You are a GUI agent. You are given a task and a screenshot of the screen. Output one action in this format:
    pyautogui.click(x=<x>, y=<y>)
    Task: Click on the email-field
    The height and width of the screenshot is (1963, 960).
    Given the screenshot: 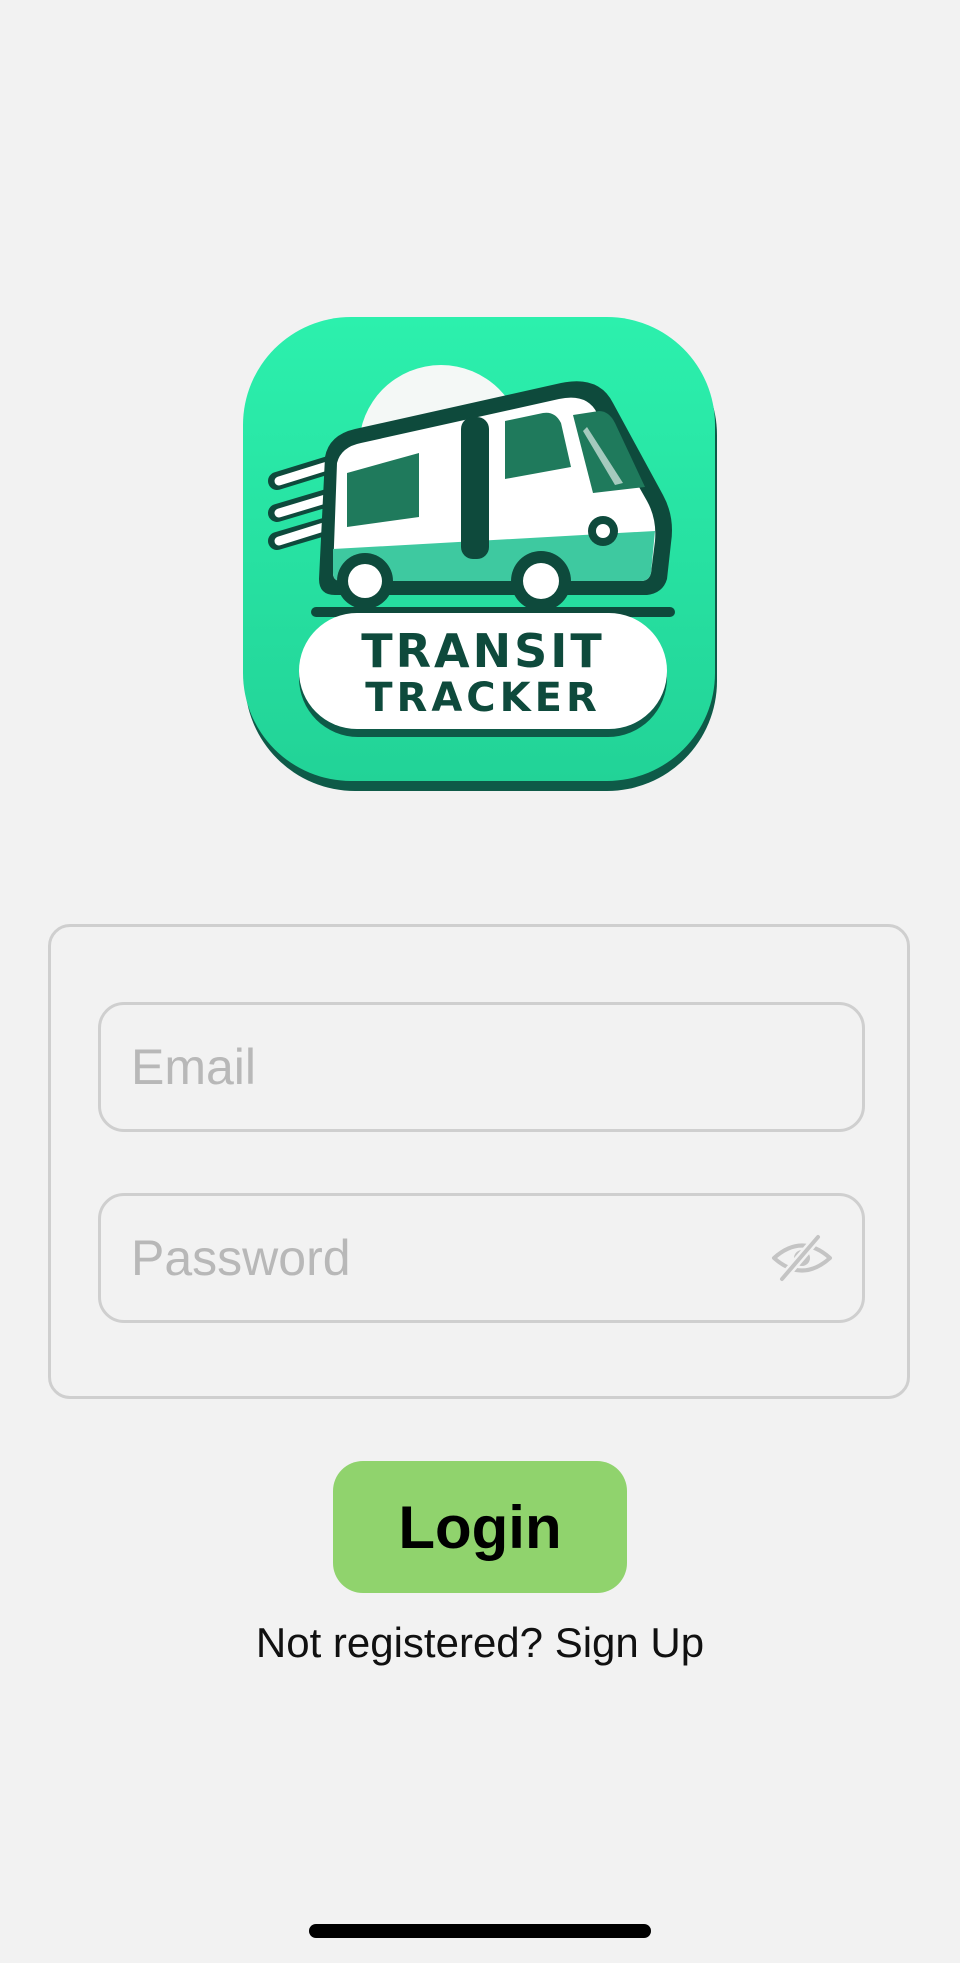 What is the action you would take?
    pyautogui.click(x=481, y=1067)
    